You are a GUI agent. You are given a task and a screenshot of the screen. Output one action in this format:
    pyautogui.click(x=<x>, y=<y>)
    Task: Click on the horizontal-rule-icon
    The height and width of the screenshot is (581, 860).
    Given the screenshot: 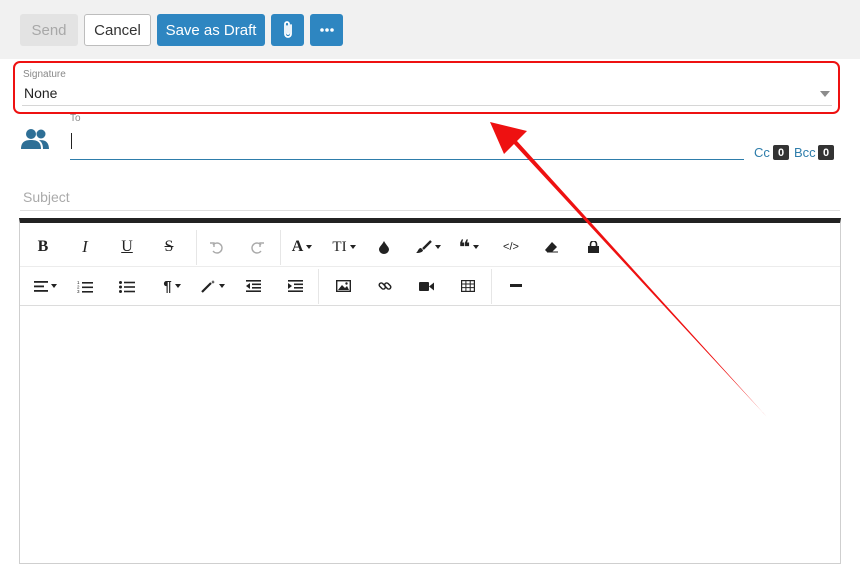 What is the action you would take?
    pyautogui.click(x=516, y=286)
    